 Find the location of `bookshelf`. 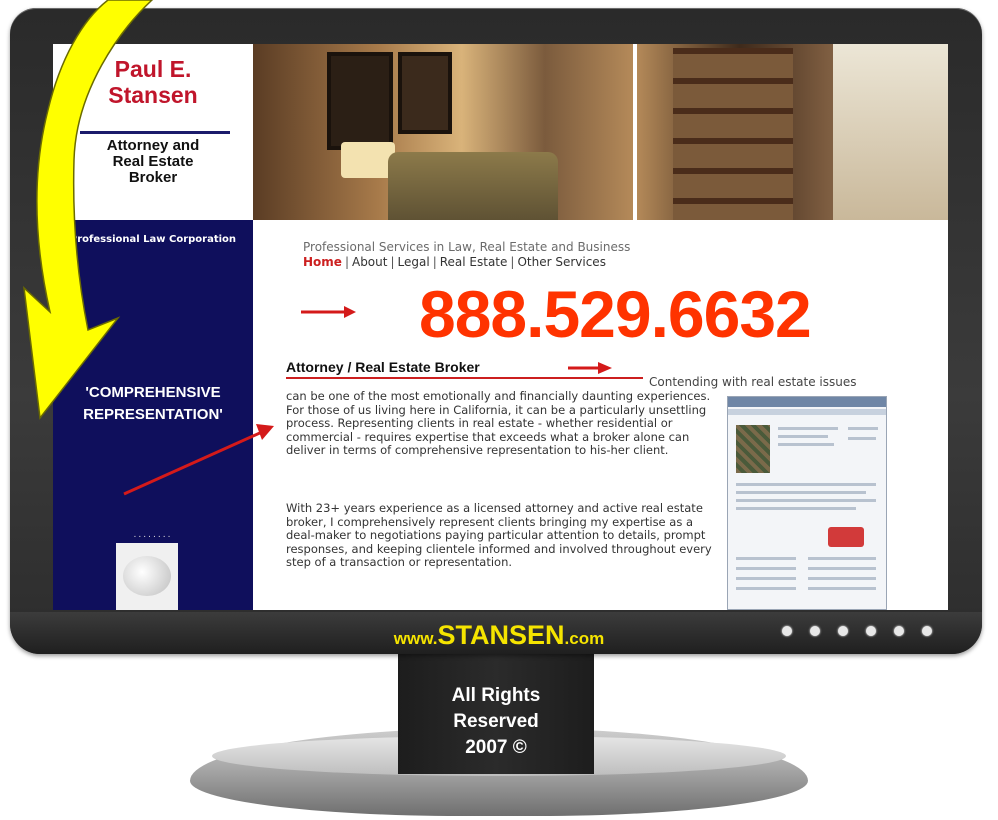

bookshelf is located at coordinates (733, 134).